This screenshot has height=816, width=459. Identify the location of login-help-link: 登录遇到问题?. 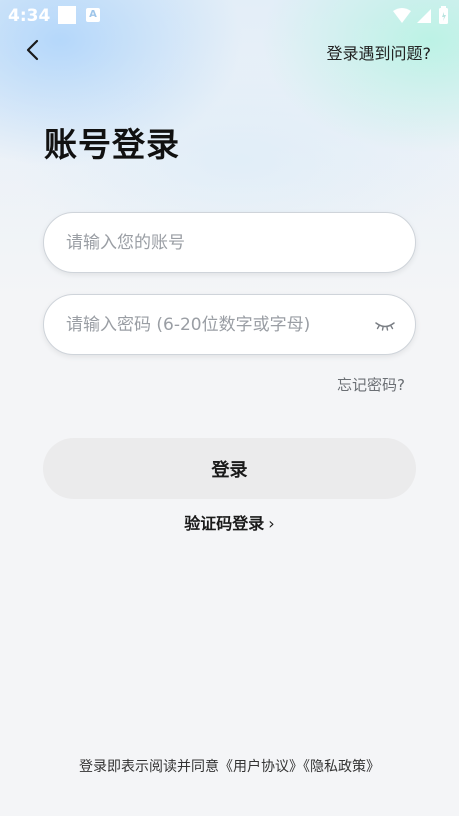
(379, 52).